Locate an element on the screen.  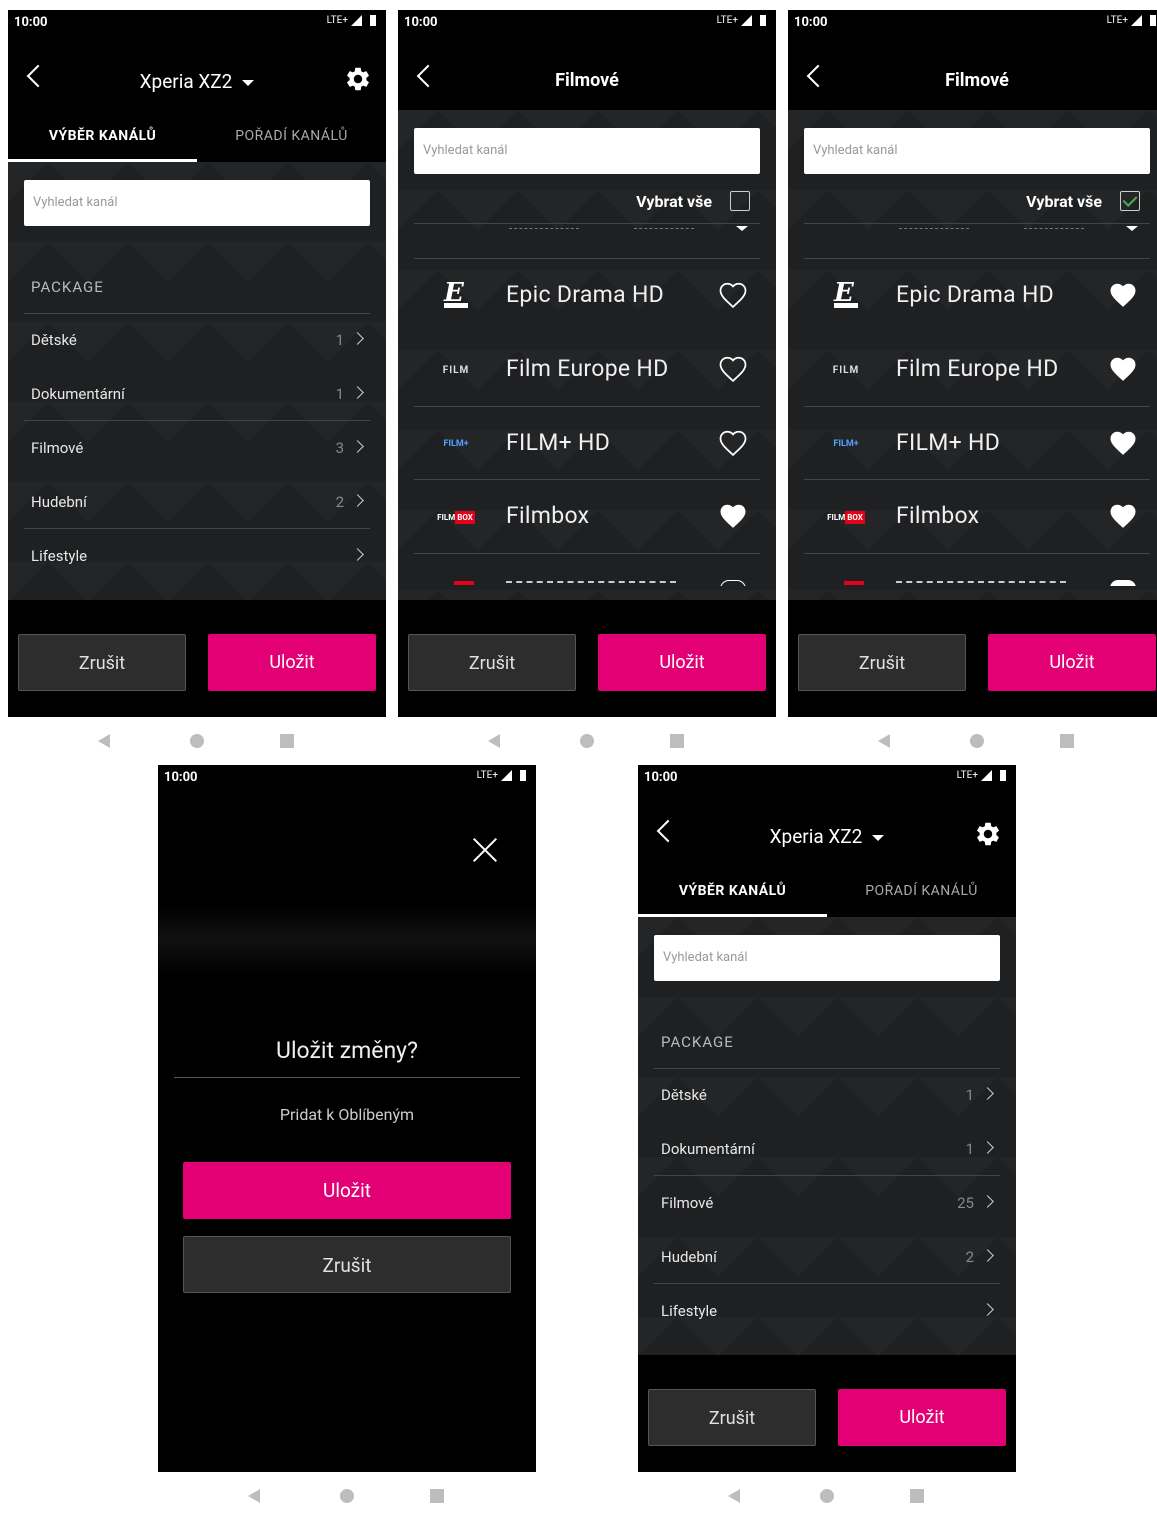
chevron-down-icon is located at coordinates (248, 82).